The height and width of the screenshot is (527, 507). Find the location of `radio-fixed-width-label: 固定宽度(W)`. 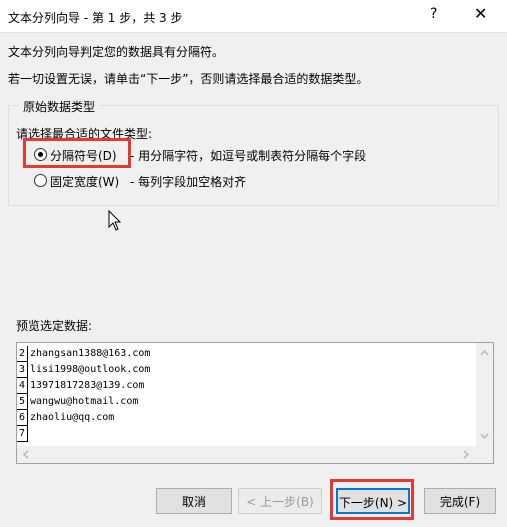

radio-fixed-width-label: 固定宽度(W) is located at coordinates (84, 181).